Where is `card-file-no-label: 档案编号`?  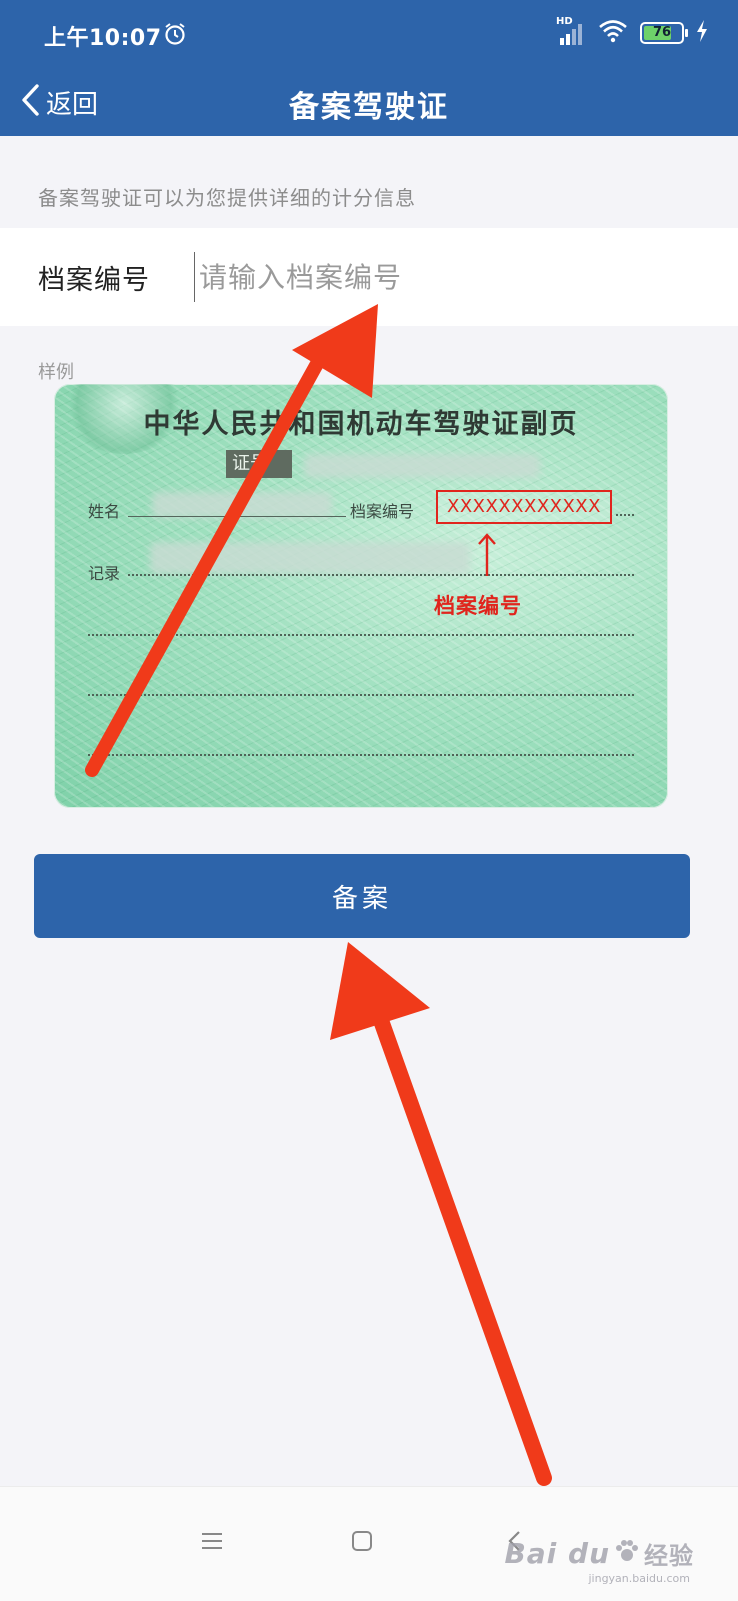 card-file-no-label: 档案编号 is located at coordinates (382, 511).